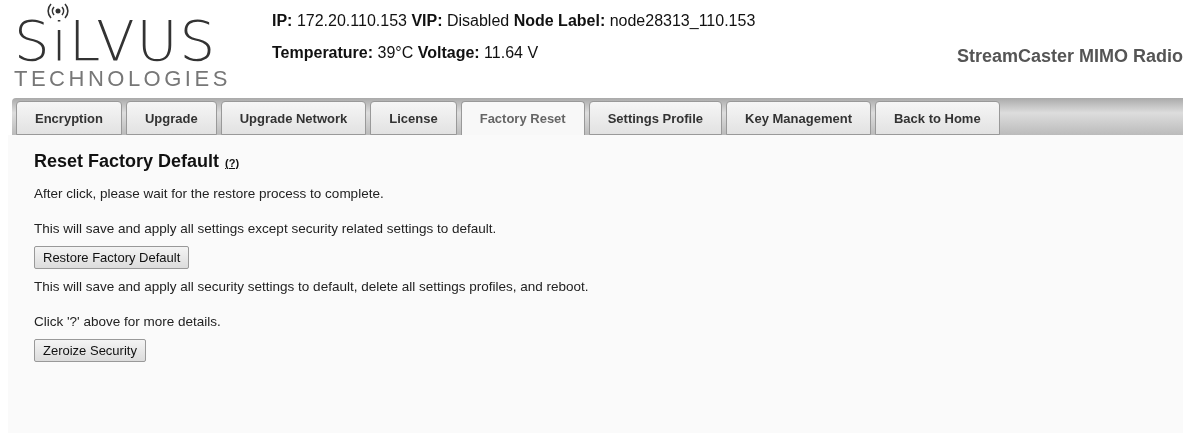 The width and height of the screenshot is (1183, 442). I want to click on tab: Key Management, so click(798, 118).